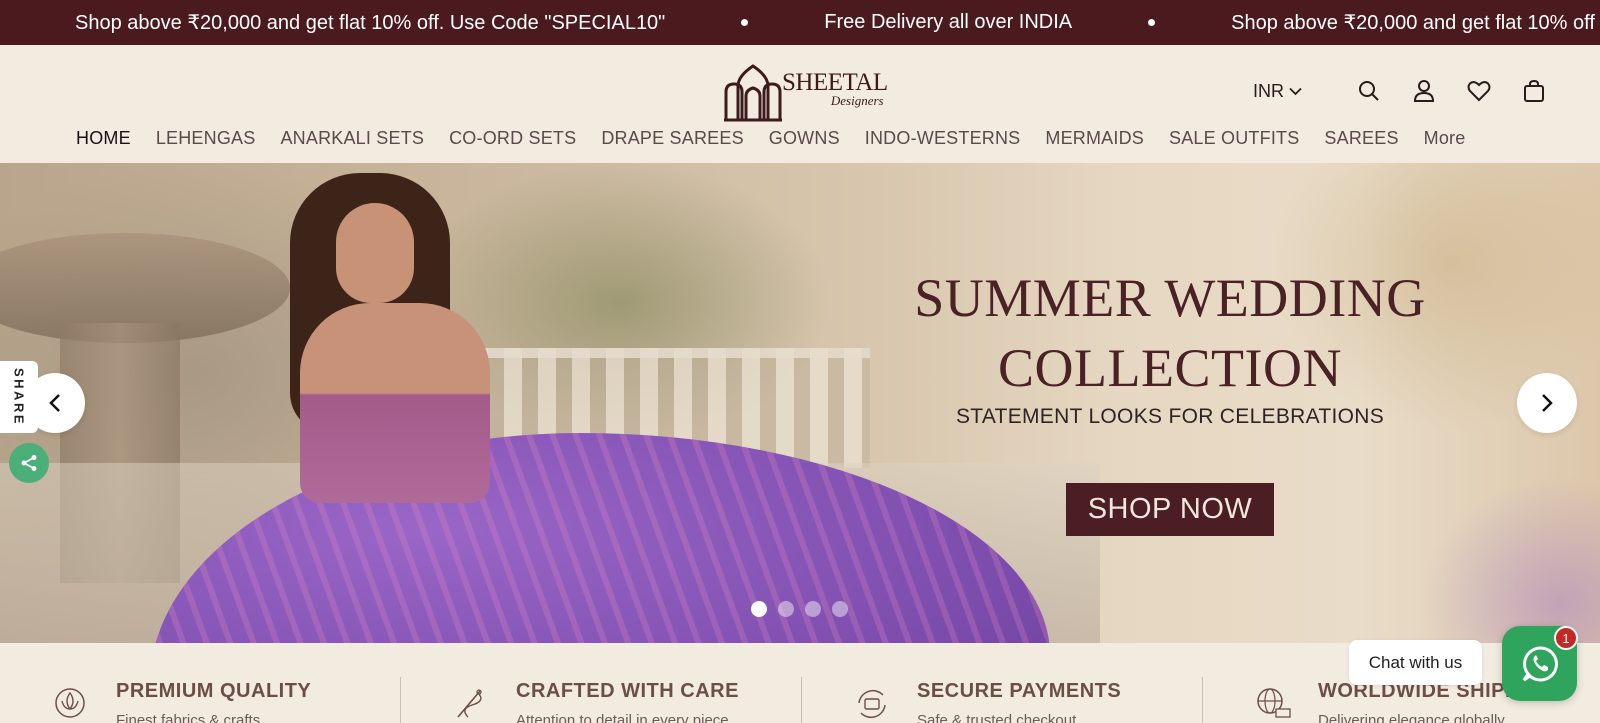 Image resolution: width=1600 pixels, height=723 pixels. What do you see at coordinates (1268, 90) in the screenshot?
I see `currency-label: INR` at bounding box center [1268, 90].